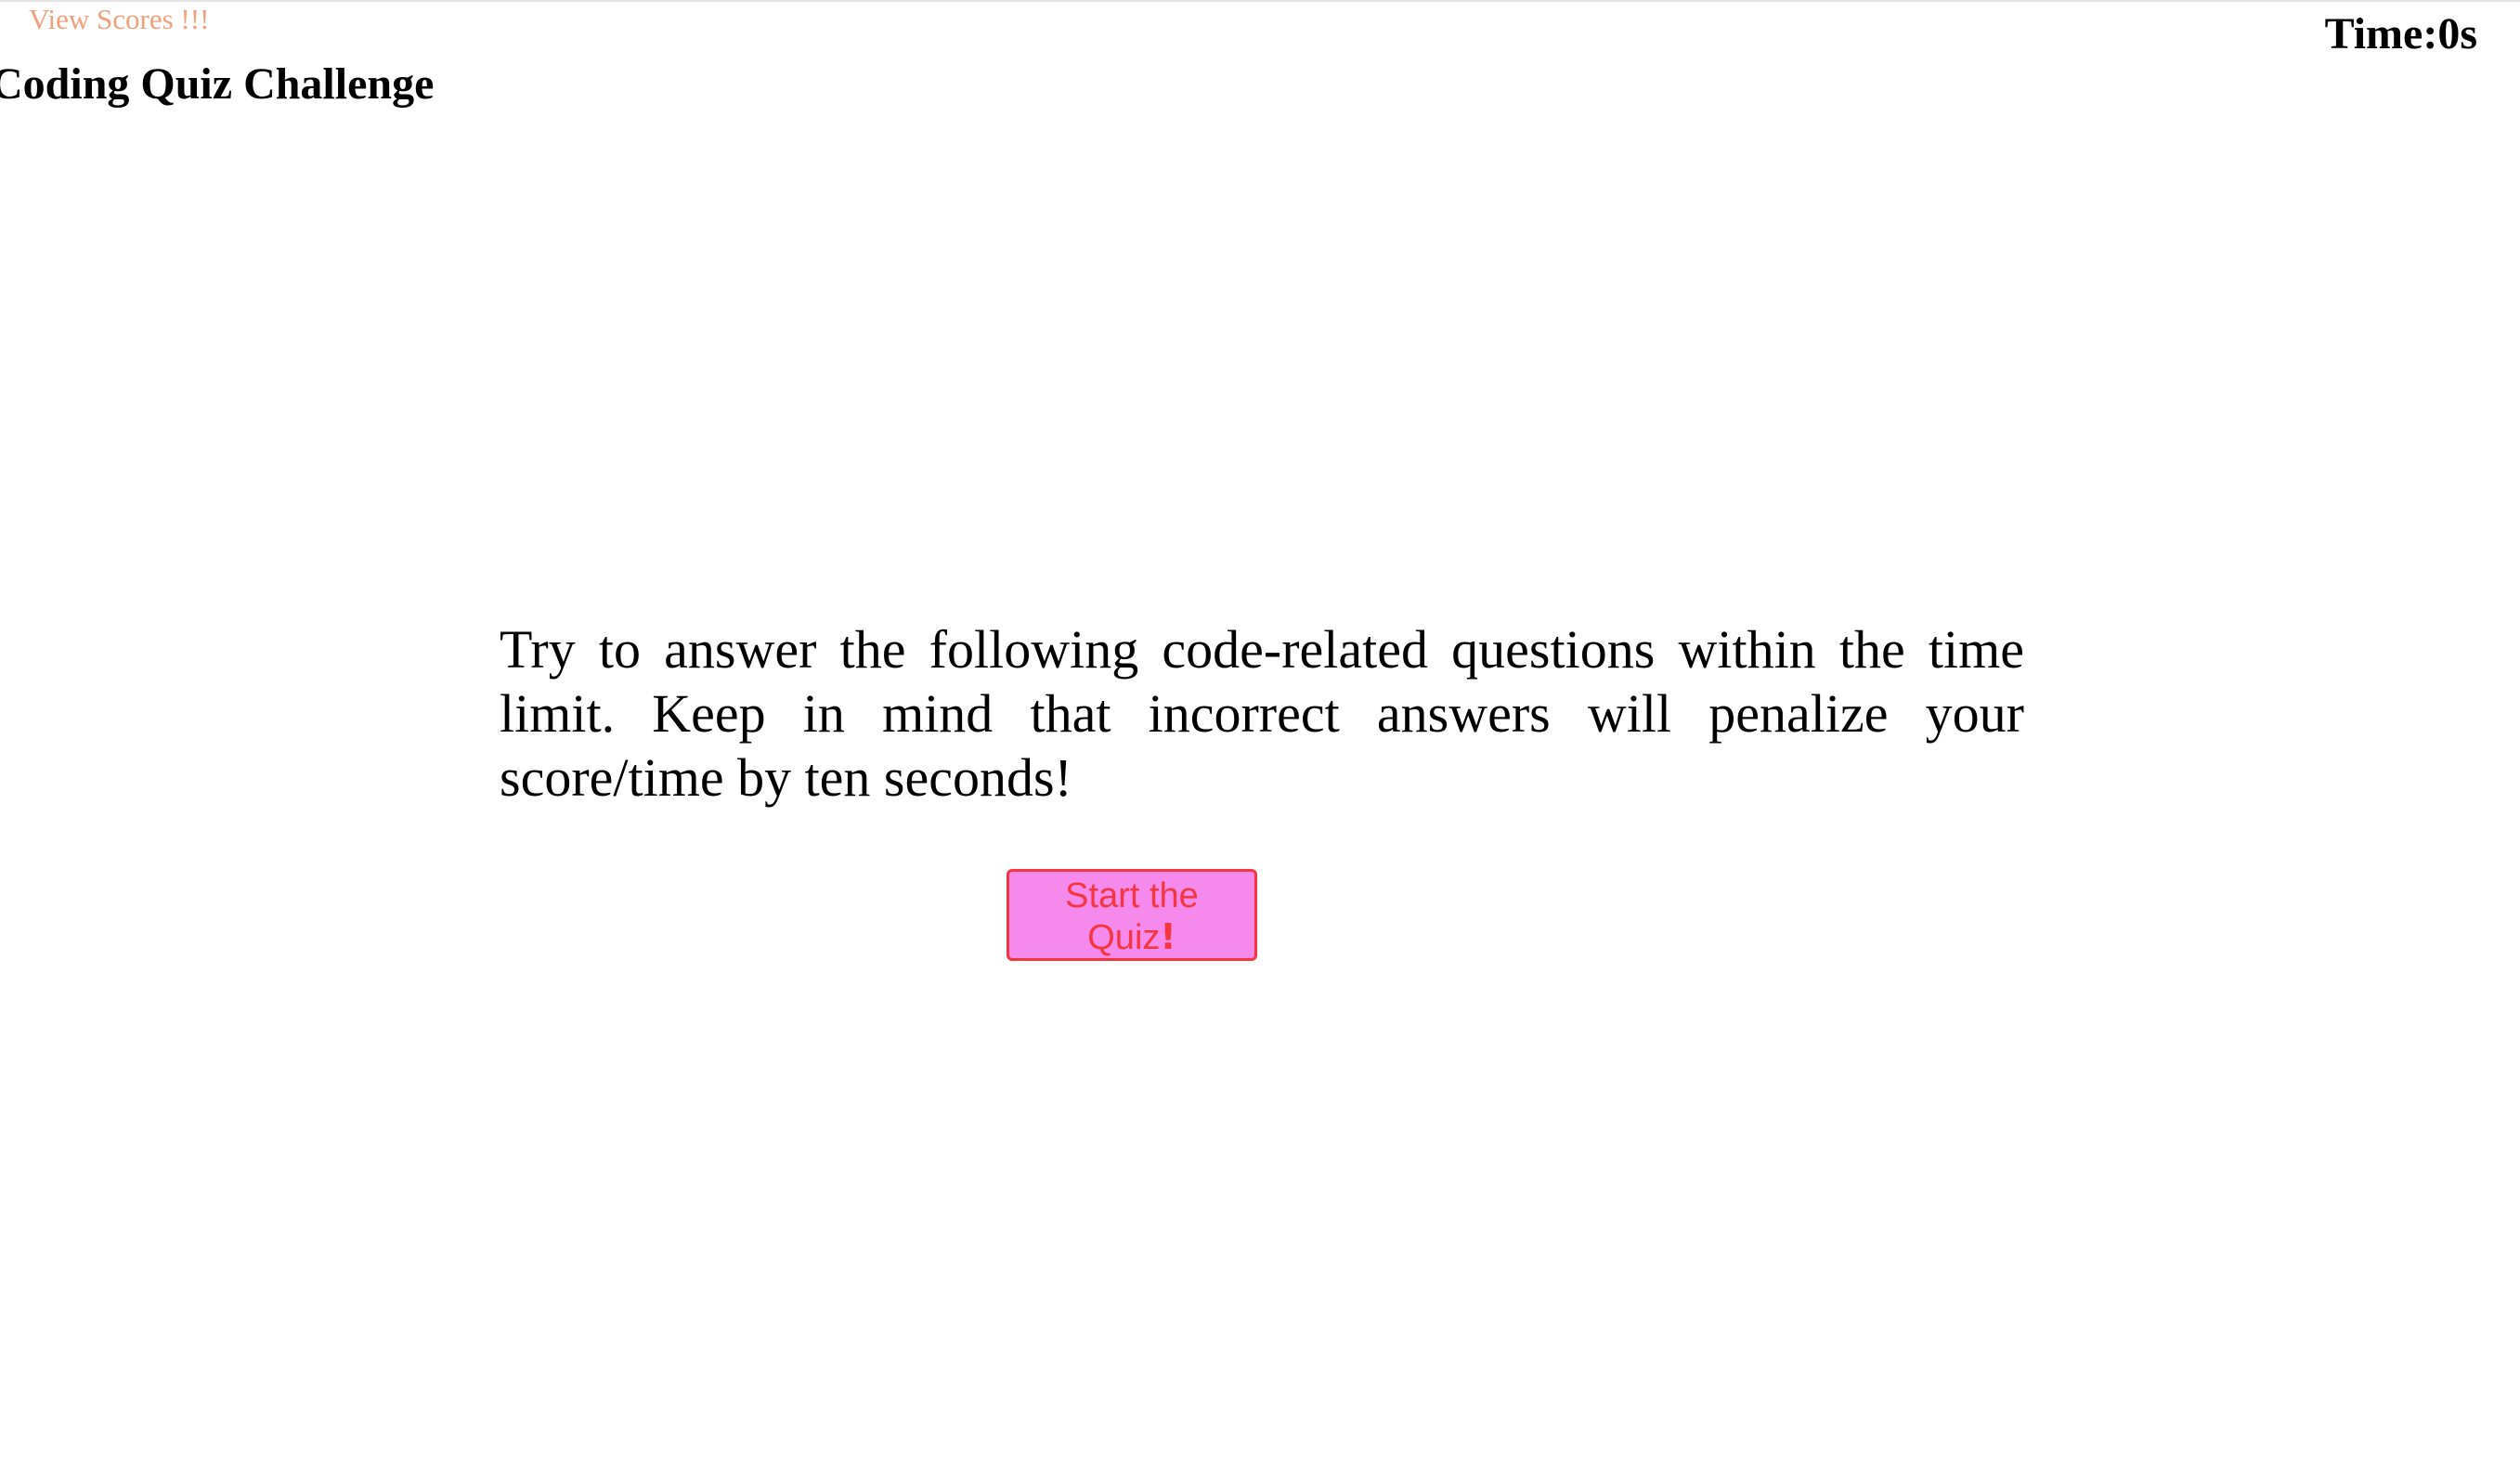 The width and height of the screenshot is (2520, 1478). What do you see at coordinates (2400, 34) in the screenshot?
I see `timer-display: Time:0s` at bounding box center [2400, 34].